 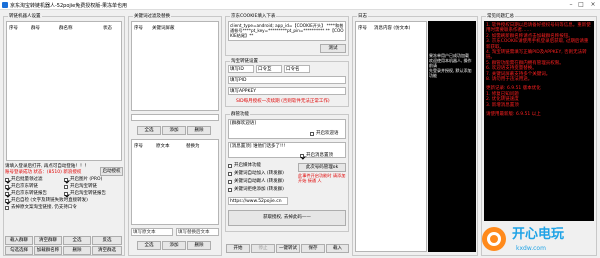 I want to click on rp-col-index: 序号, so click(x=138, y=146).